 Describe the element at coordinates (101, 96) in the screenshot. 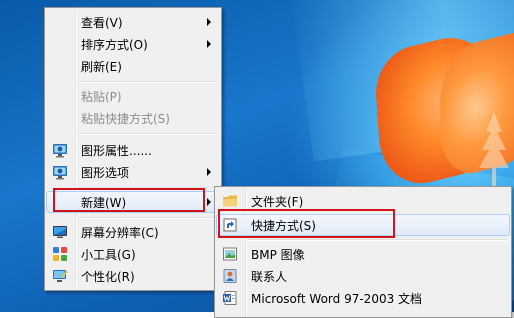

I see `menu-item-label: 粘贴(P)` at that location.